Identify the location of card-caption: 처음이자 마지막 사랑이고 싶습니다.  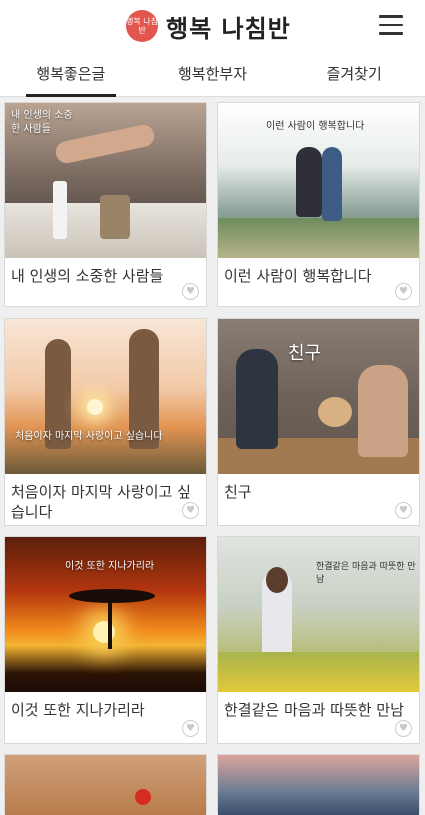
(101, 502).